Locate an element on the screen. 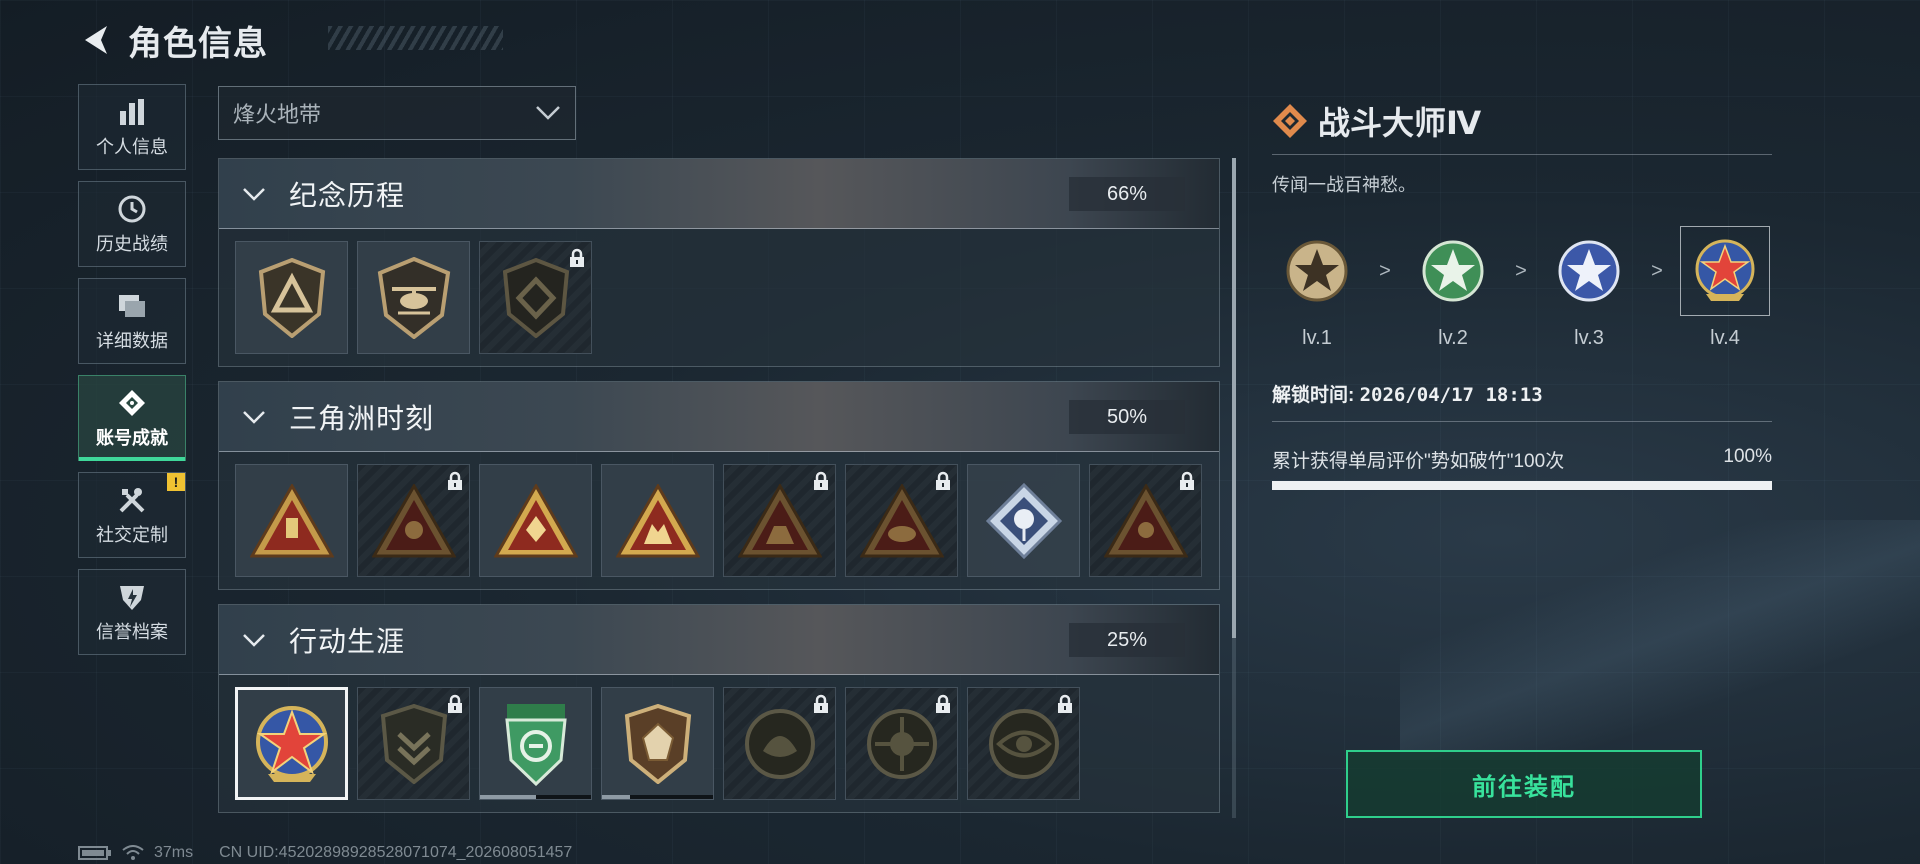 This screenshot has width=1920, height=864. green-shield-icon is located at coordinates (535, 744).